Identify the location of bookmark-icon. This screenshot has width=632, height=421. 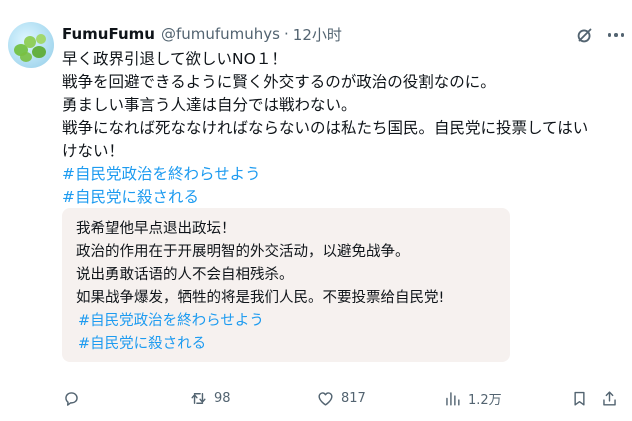
(579, 398).